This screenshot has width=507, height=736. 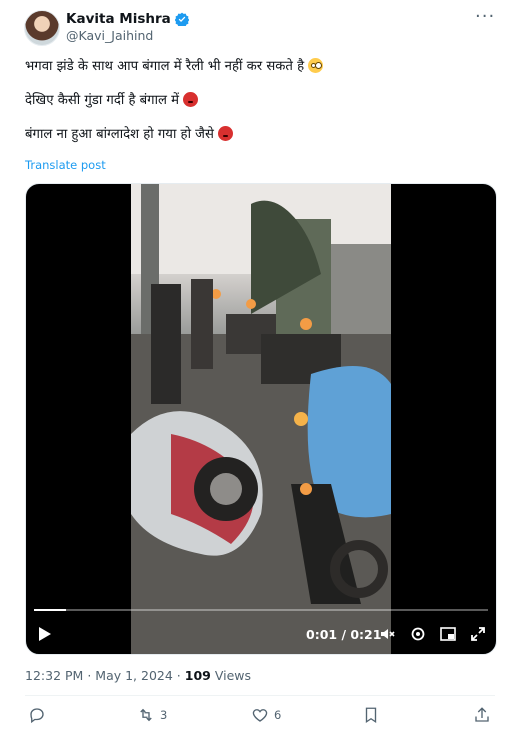 I want to click on post-date: May 1, 2024, so click(x=134, y=675).